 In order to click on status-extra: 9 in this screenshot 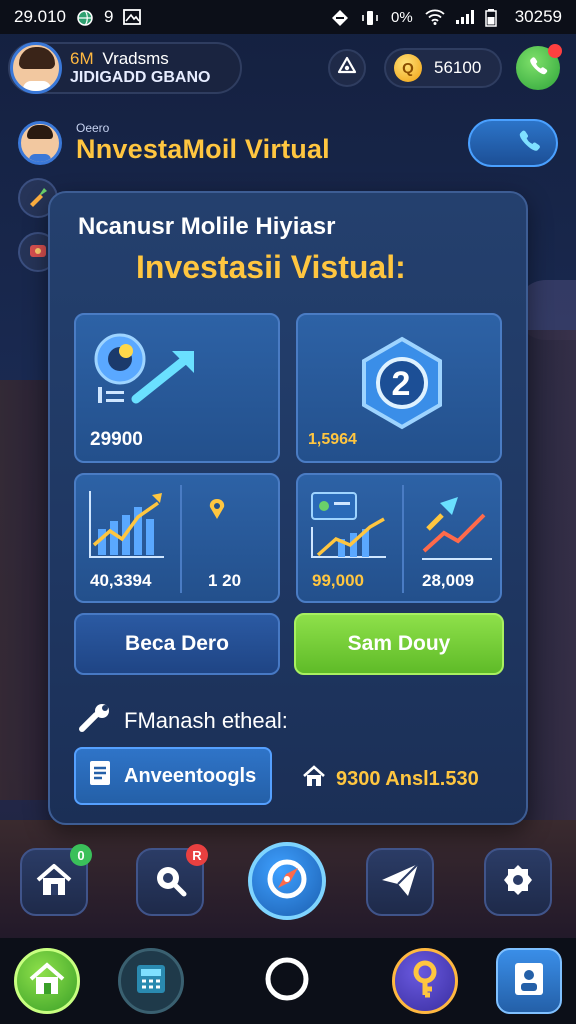, I will do `click(109, 16)`.